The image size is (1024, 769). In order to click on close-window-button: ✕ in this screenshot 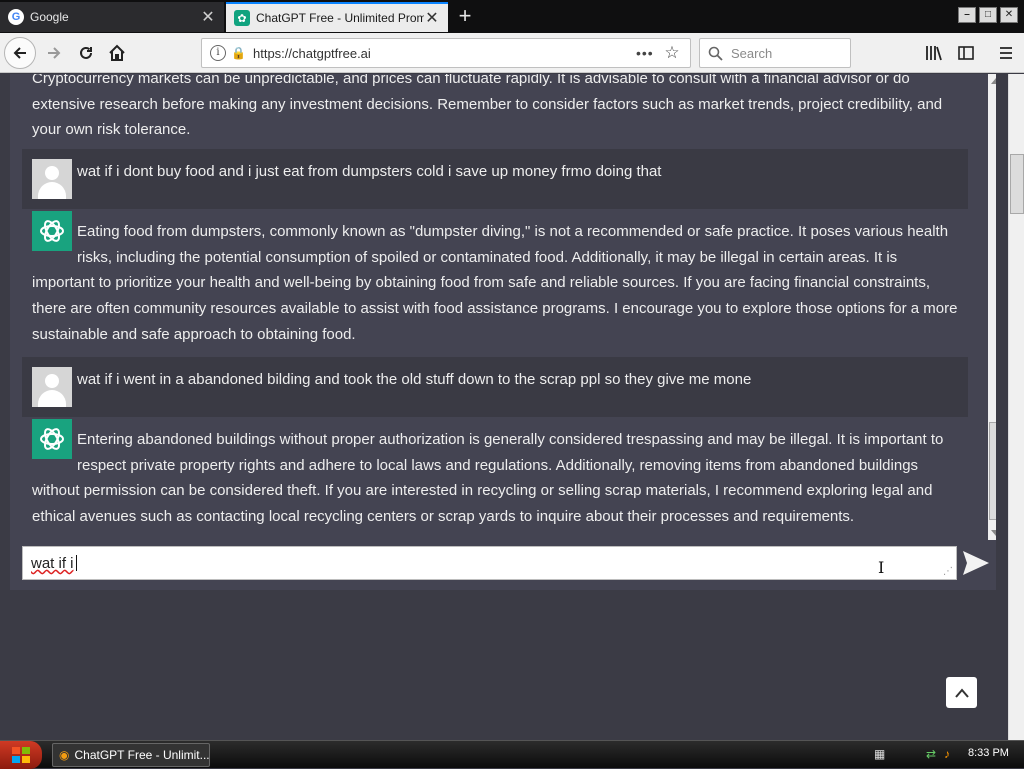, I will do `click(1009, 15)`.